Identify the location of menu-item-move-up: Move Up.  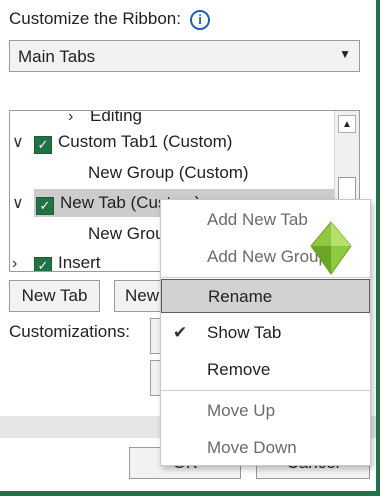
(265, 411).